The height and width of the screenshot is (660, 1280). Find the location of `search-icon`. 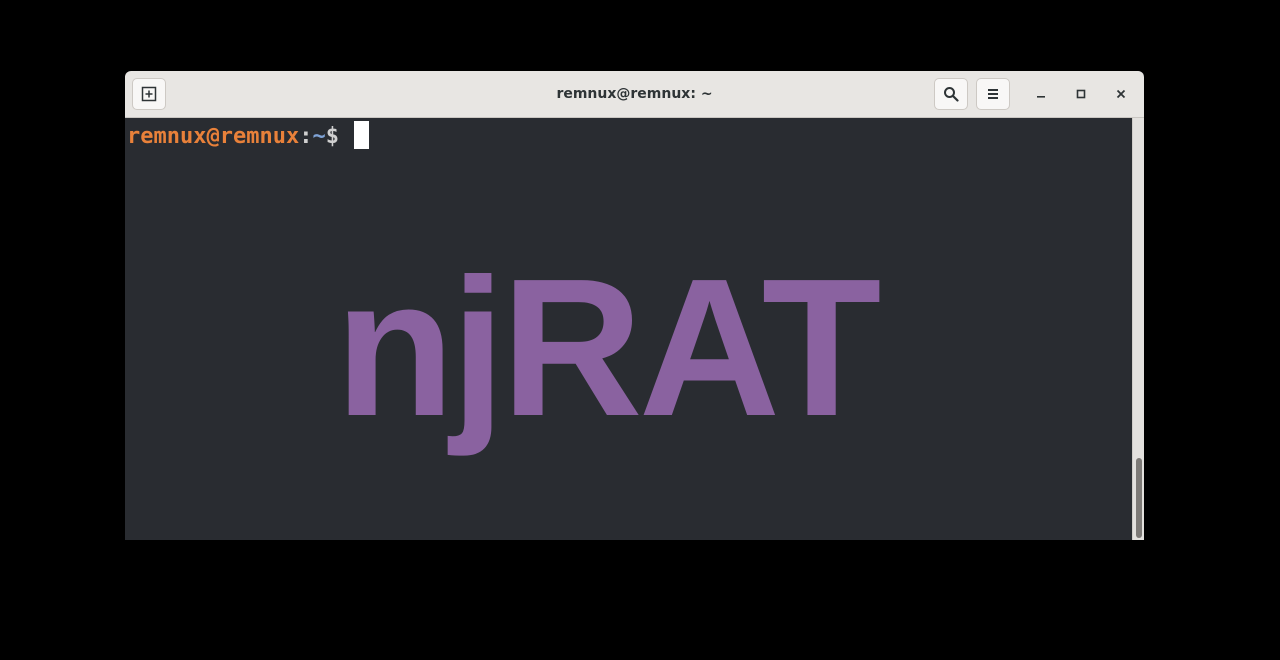

search-icon is located at coordinates (951, 94).